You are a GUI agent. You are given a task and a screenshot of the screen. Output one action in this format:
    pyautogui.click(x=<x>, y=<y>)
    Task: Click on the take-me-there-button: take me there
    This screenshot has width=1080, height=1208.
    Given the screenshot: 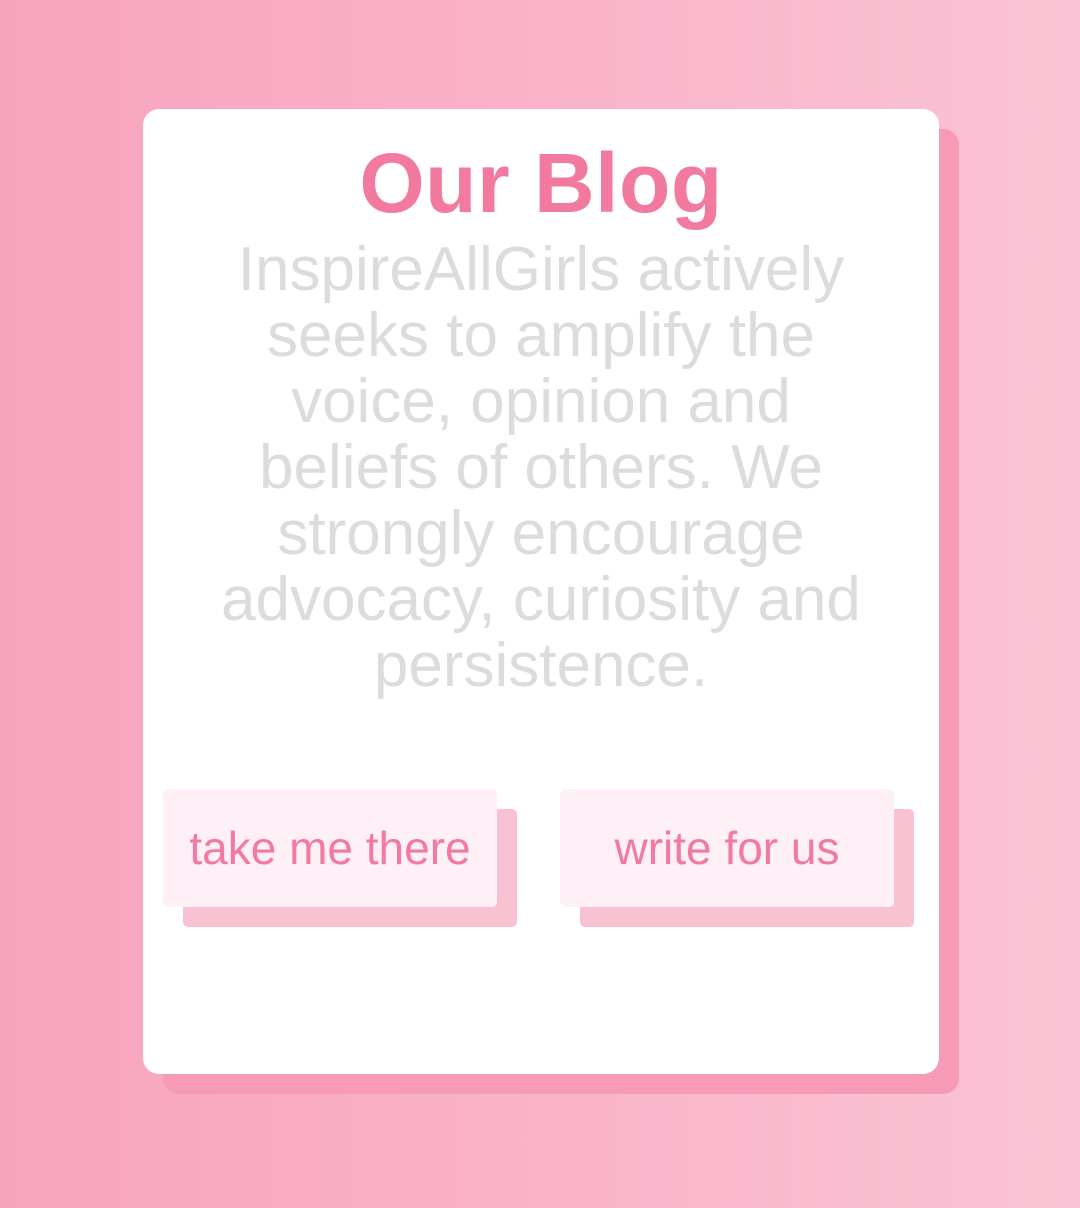 What is the action you would take?
    pyautogui.click(x=330, y=848)
    